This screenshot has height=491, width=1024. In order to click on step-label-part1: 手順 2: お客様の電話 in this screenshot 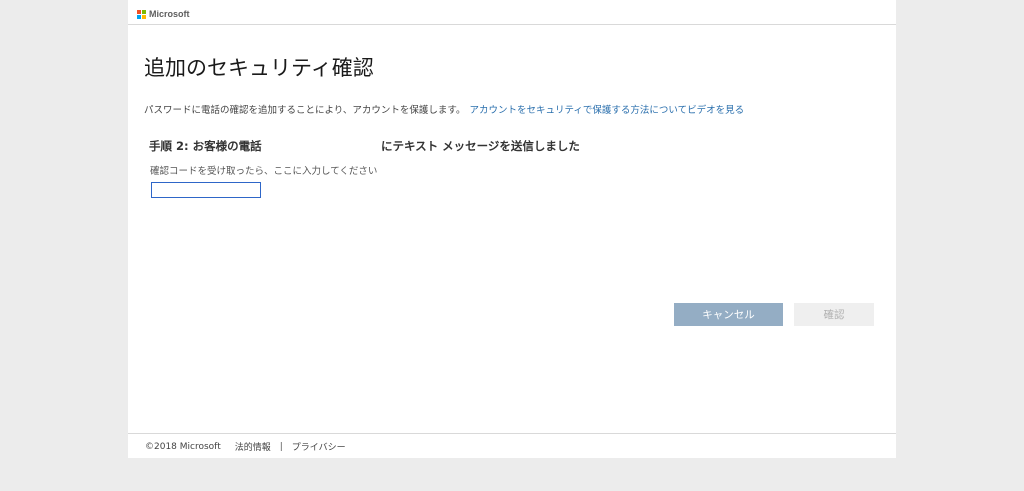, I will do `click(205, 146)`.